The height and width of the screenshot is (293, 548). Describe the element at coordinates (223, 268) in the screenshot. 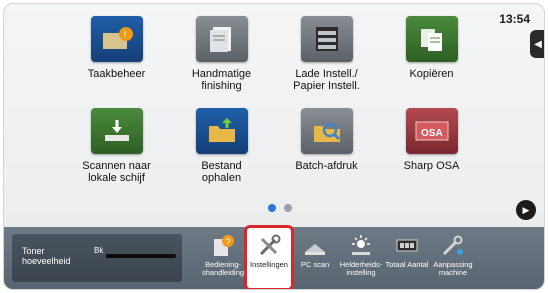

I see `shortcut-label: Bediening- shandleiding` at that location.